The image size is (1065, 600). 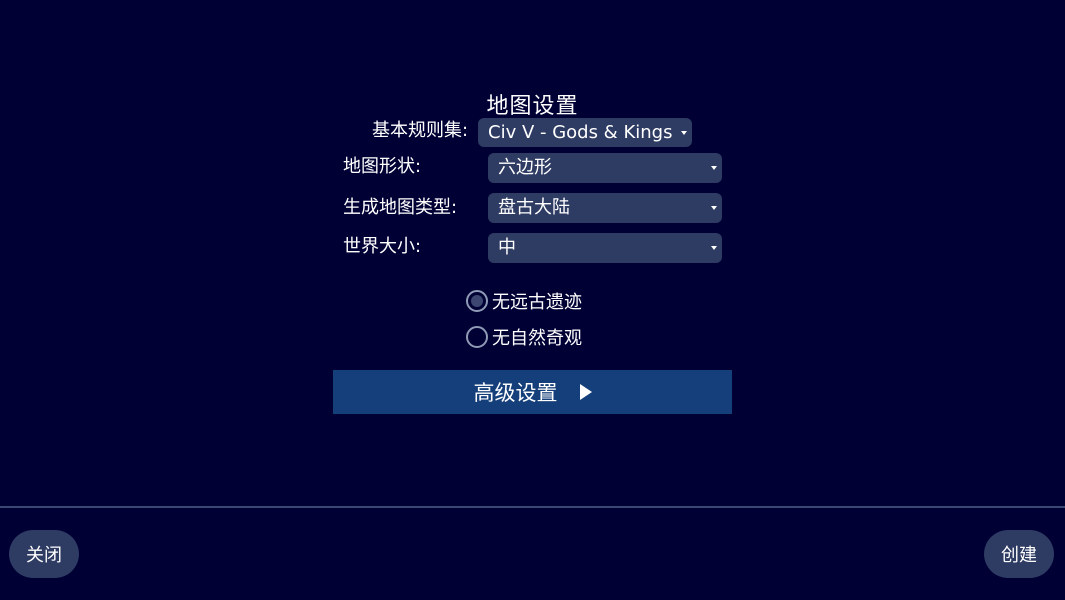 I want to click on create-button: 创建, so click(x=1019, y=554).